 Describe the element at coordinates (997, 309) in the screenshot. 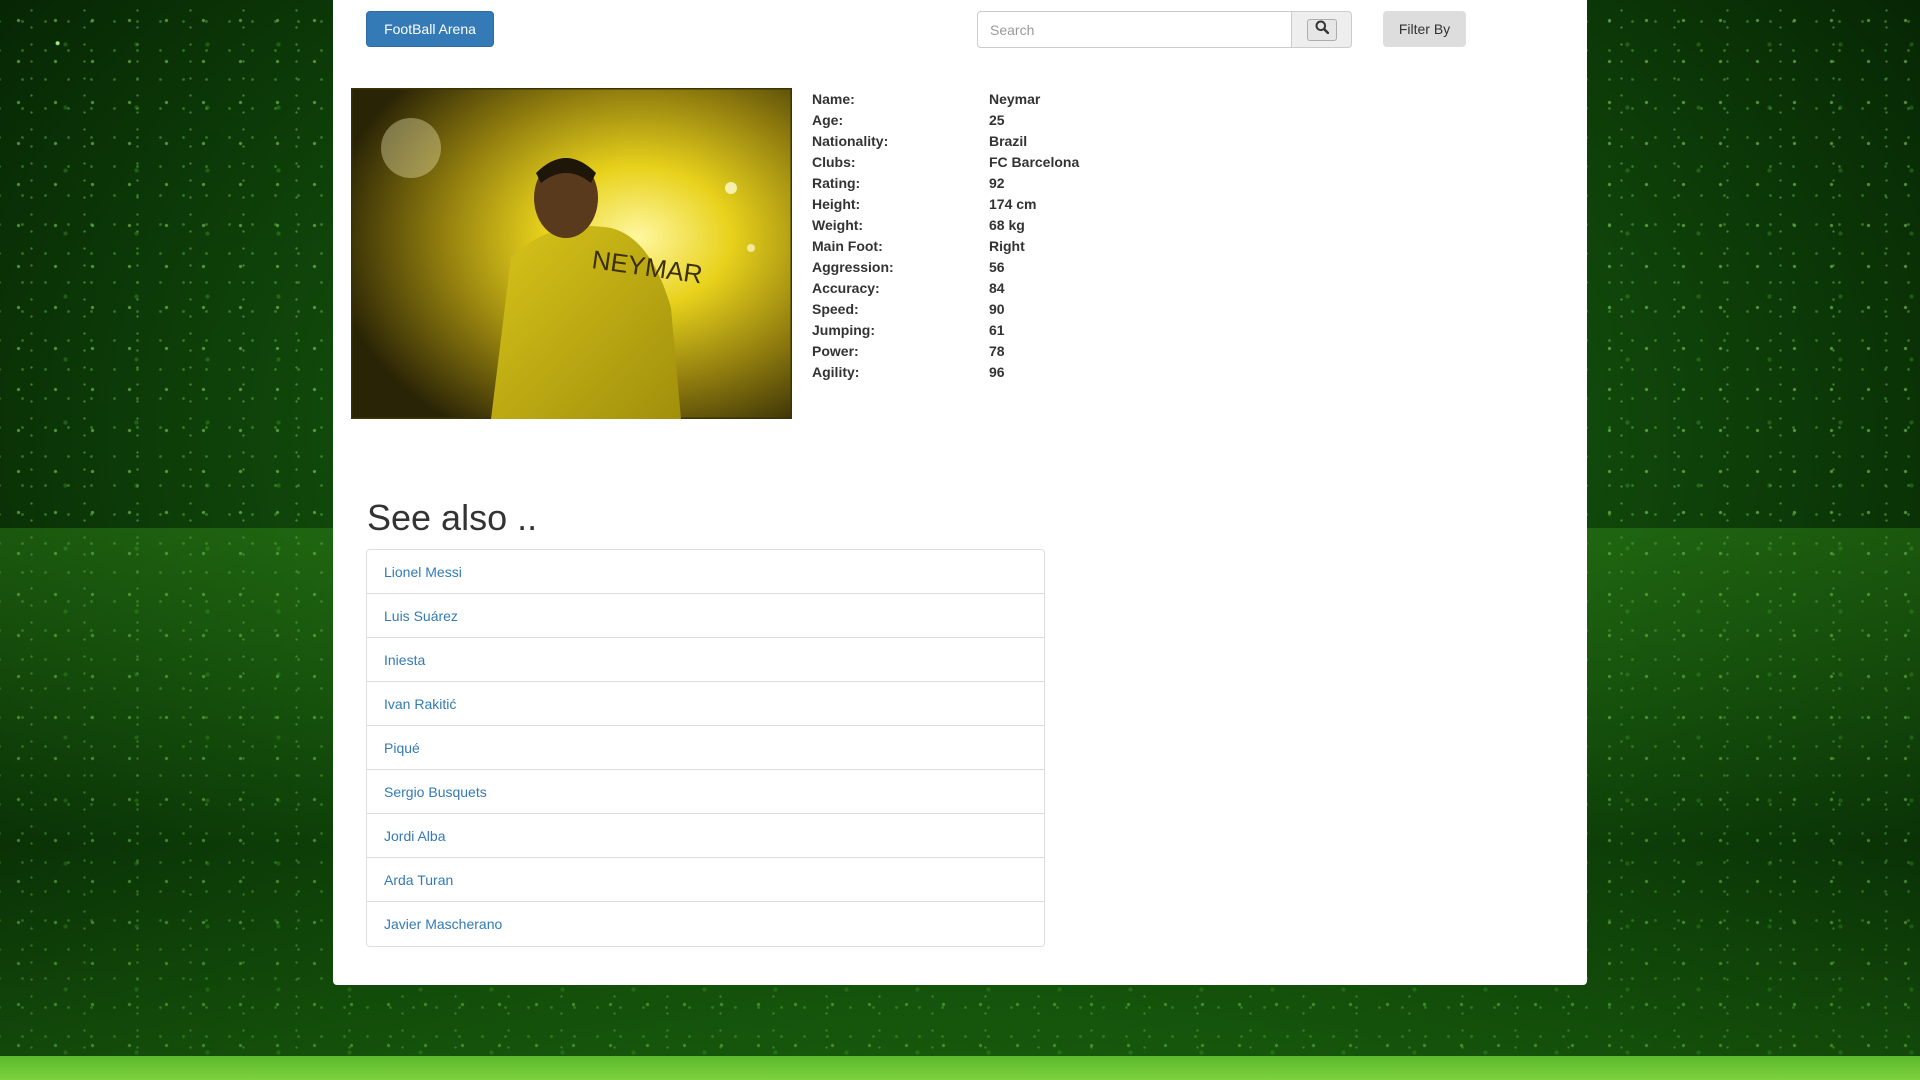

I see `detail-value: 90` at that location.